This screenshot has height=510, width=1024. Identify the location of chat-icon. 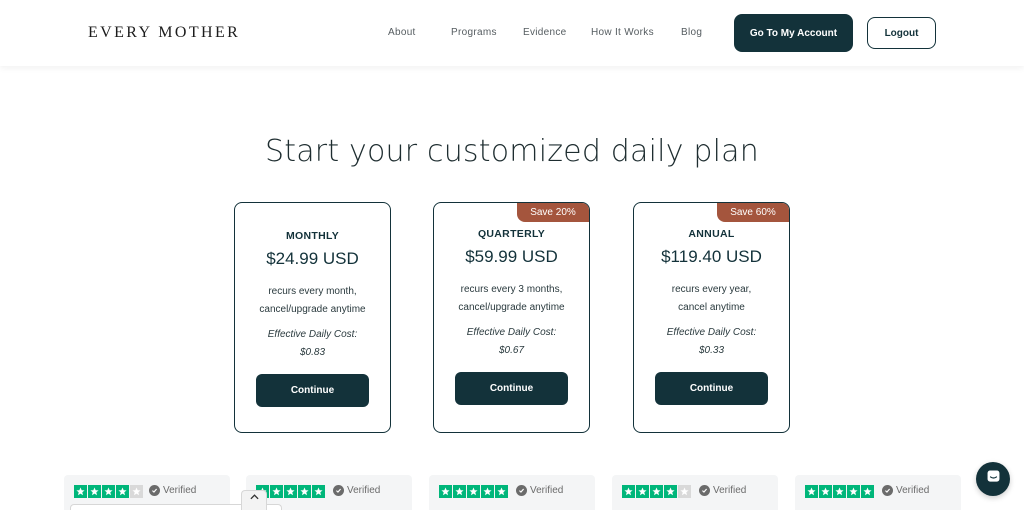
(993, 479).